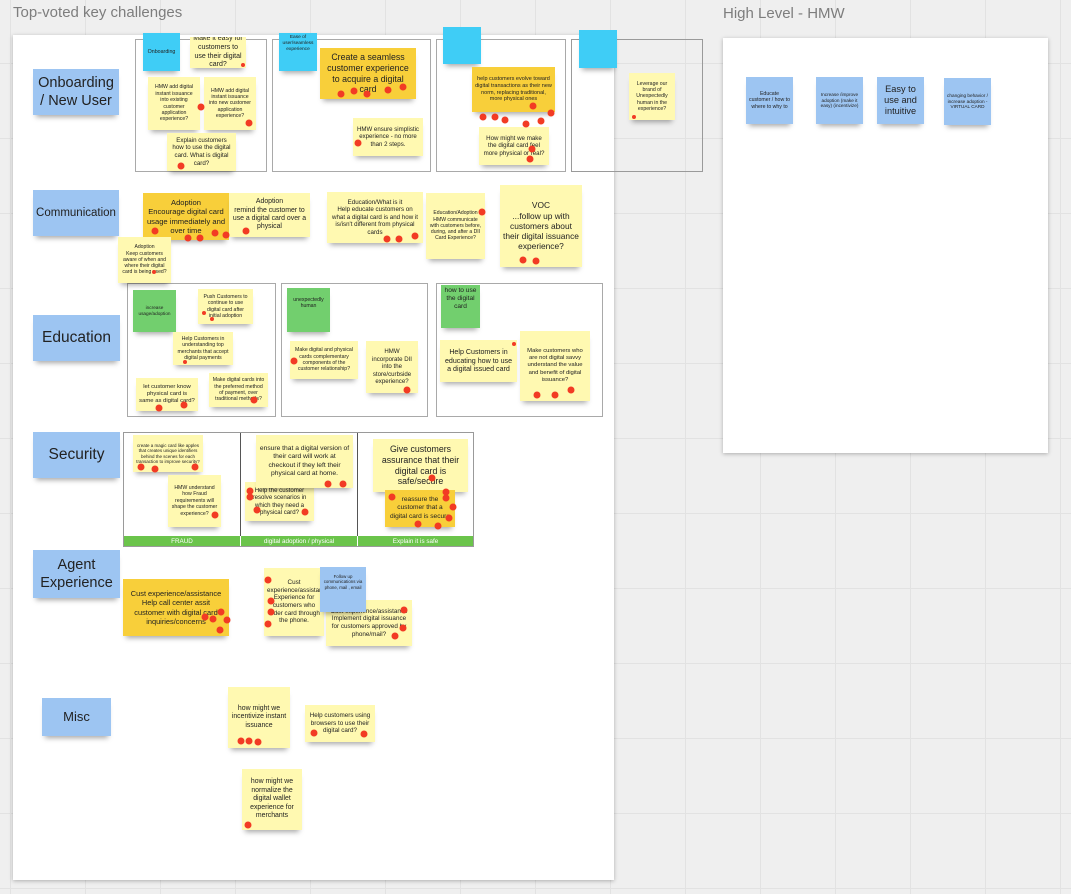  What do you see at coordinates (182, 541) in the screenshot?
I see `security-section-fraud: FRAUD` at bounding box center [182, 541].